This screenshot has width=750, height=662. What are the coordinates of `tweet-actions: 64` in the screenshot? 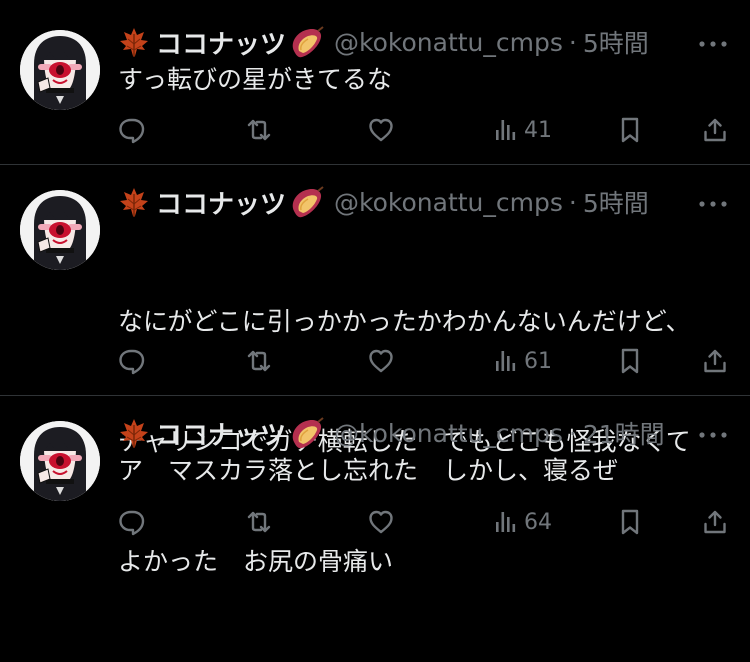 It's located at (424, 522).